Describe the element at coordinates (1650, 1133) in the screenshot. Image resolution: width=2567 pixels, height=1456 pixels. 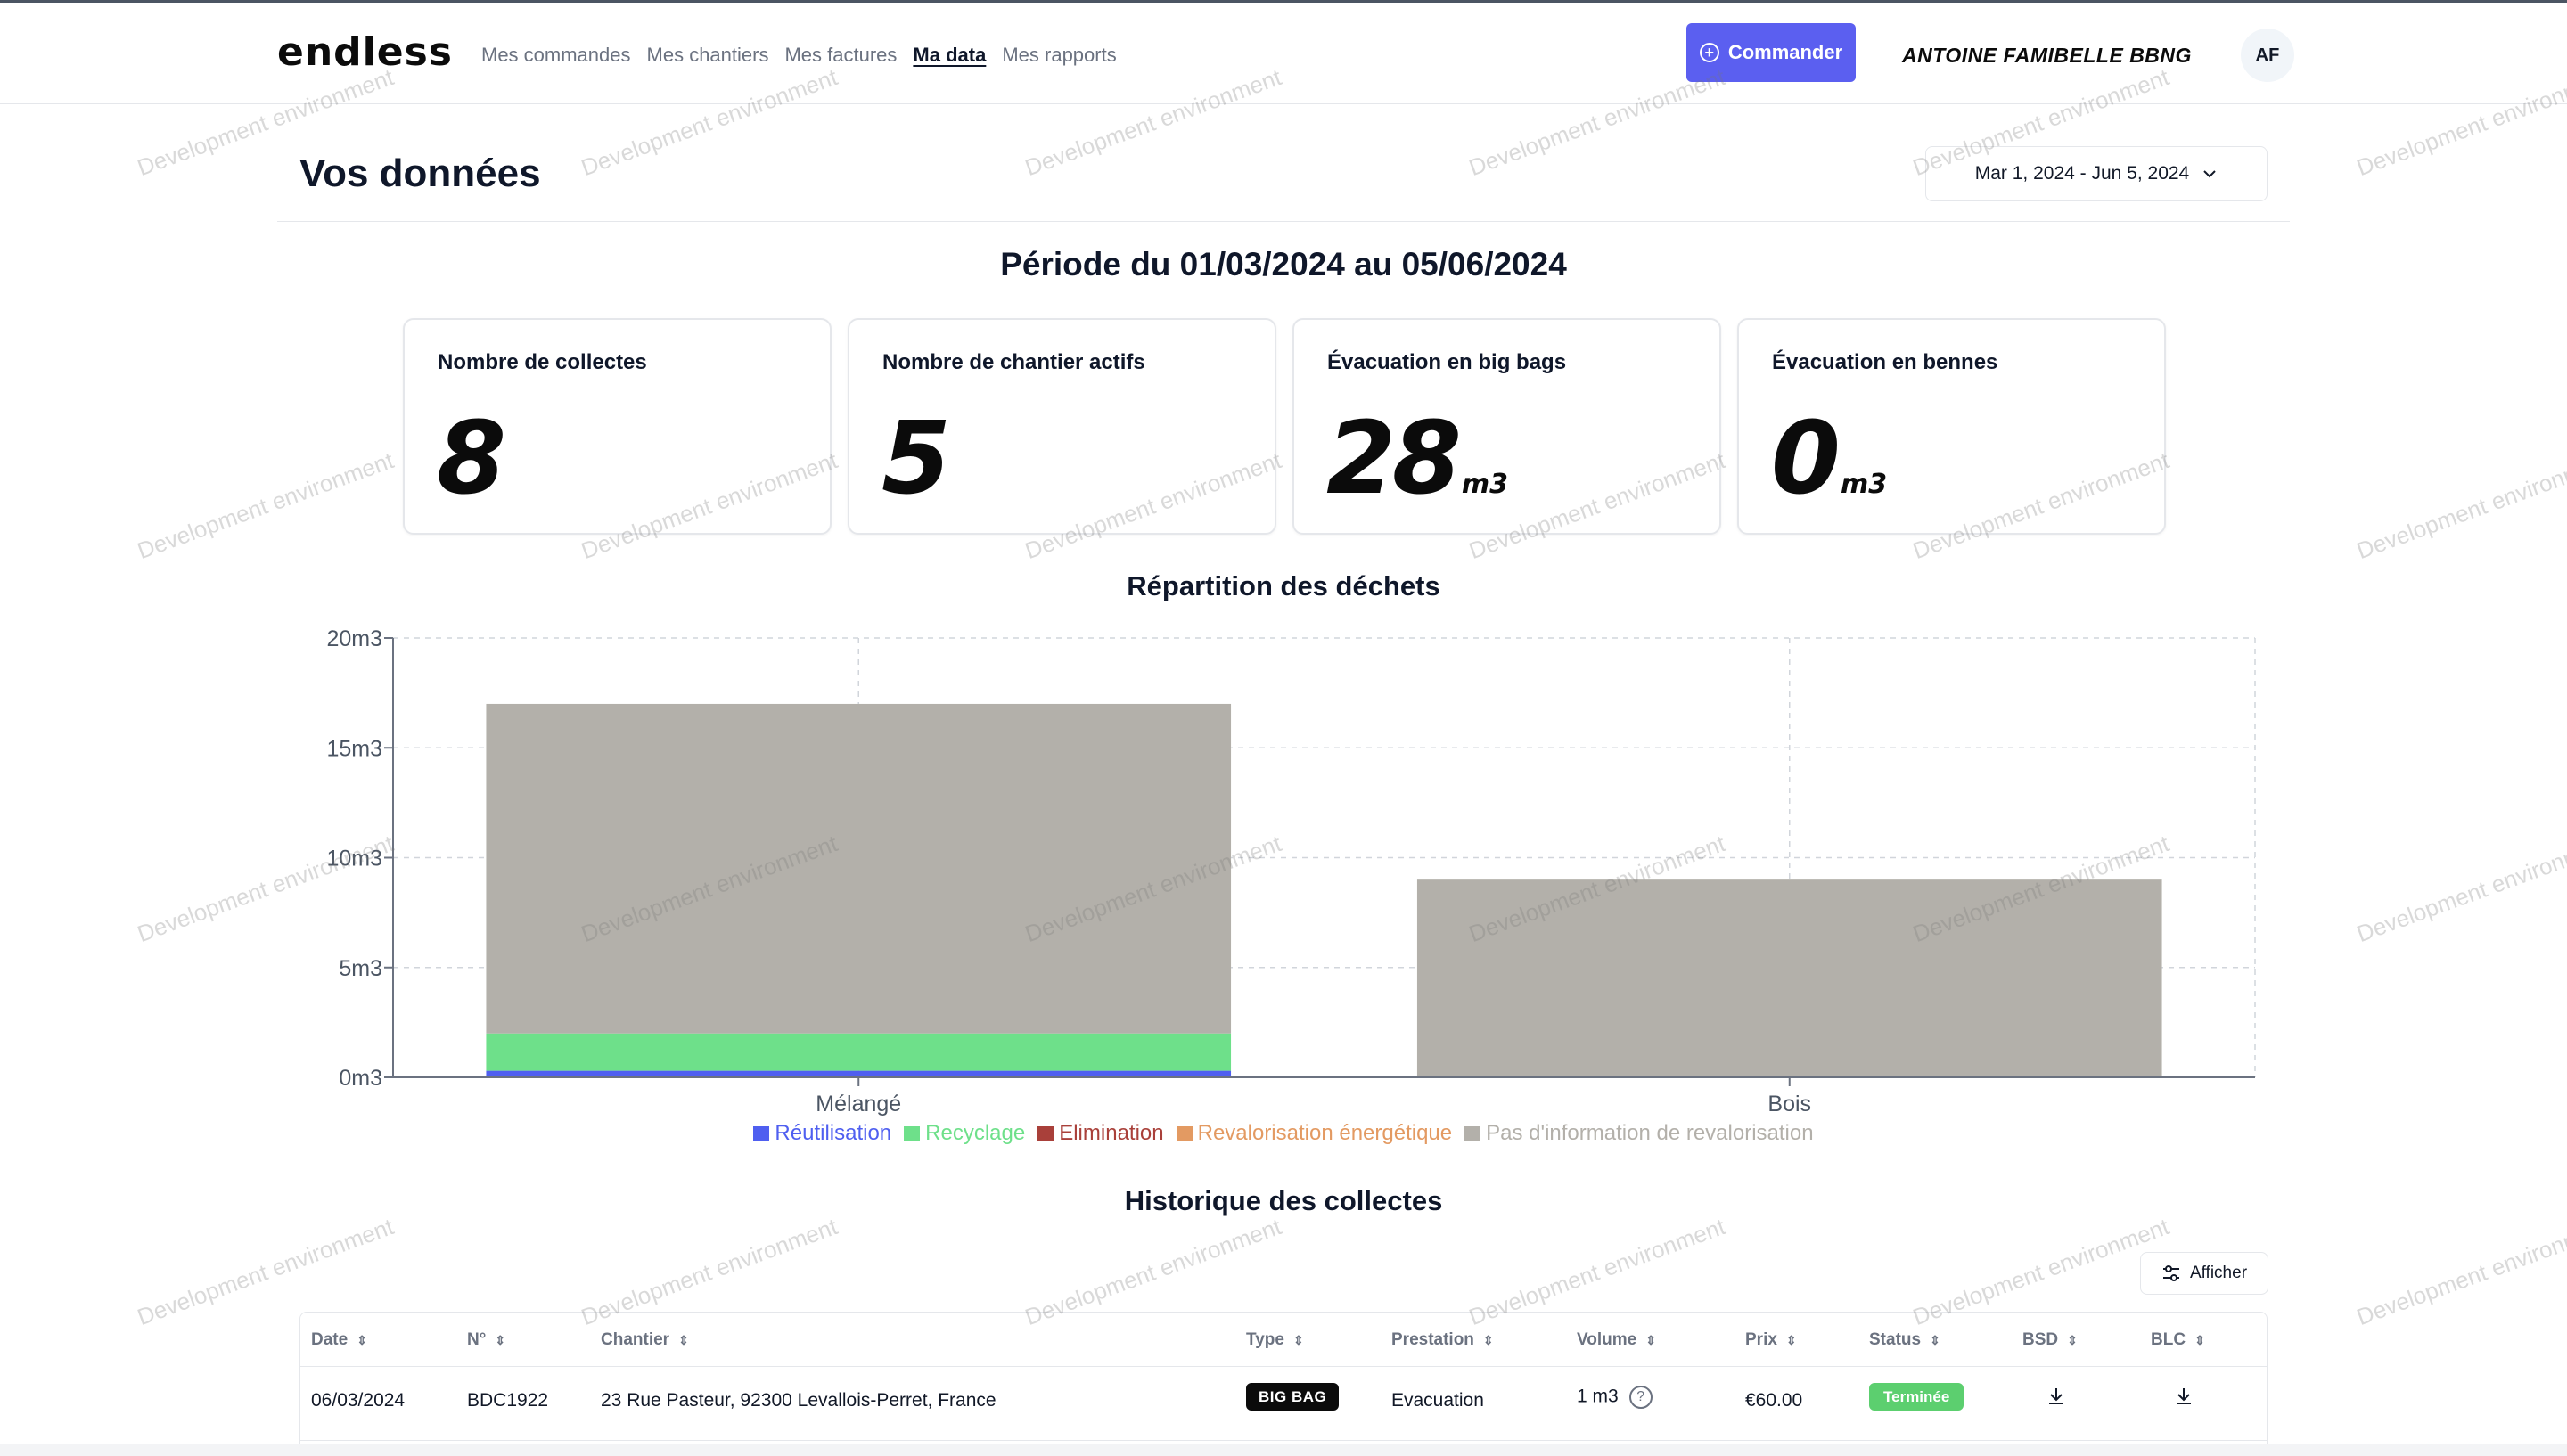
I see `legend-label: Pas d'information de revalorisation` at that location.